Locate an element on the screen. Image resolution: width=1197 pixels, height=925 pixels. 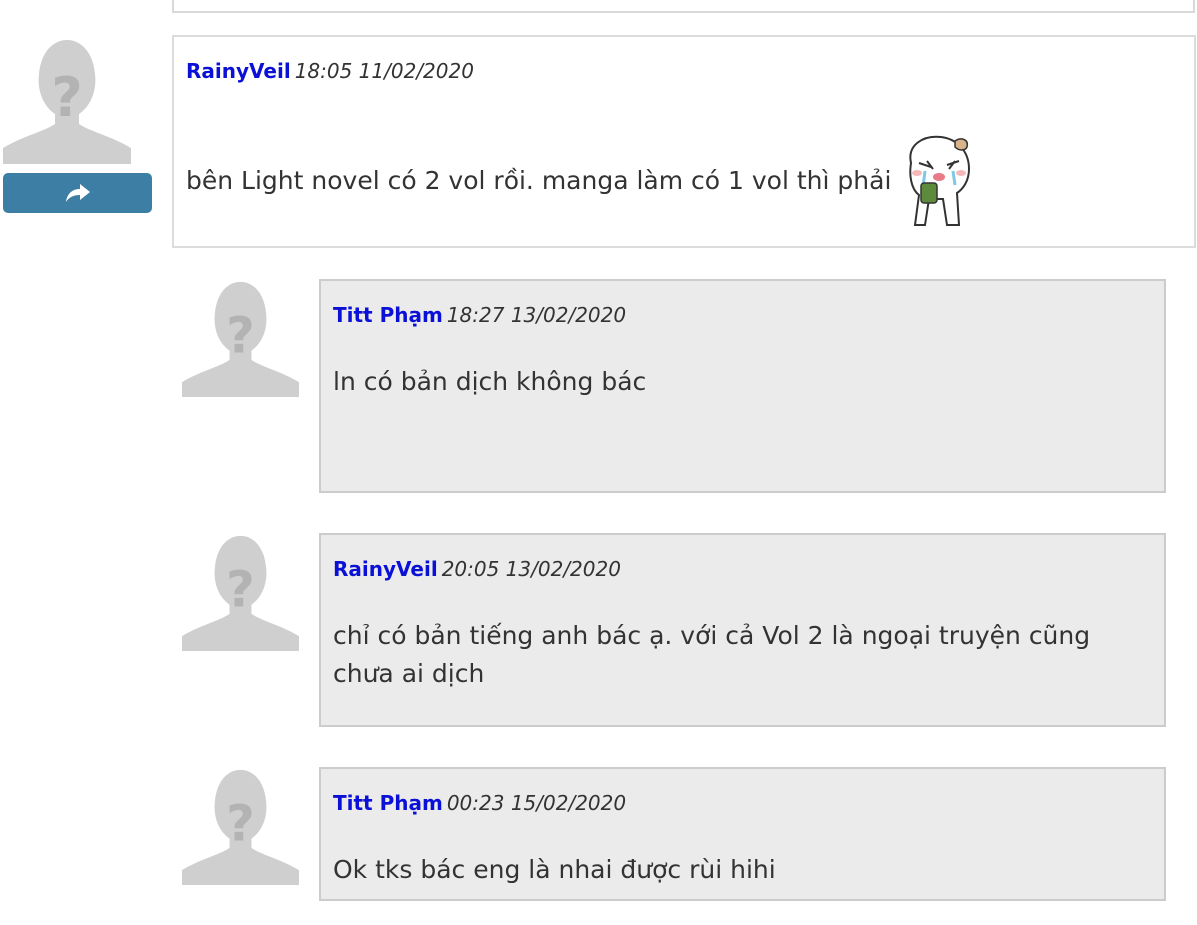
comment-time: 20:05 13/02/2020 is located at coordinates (531, 569).